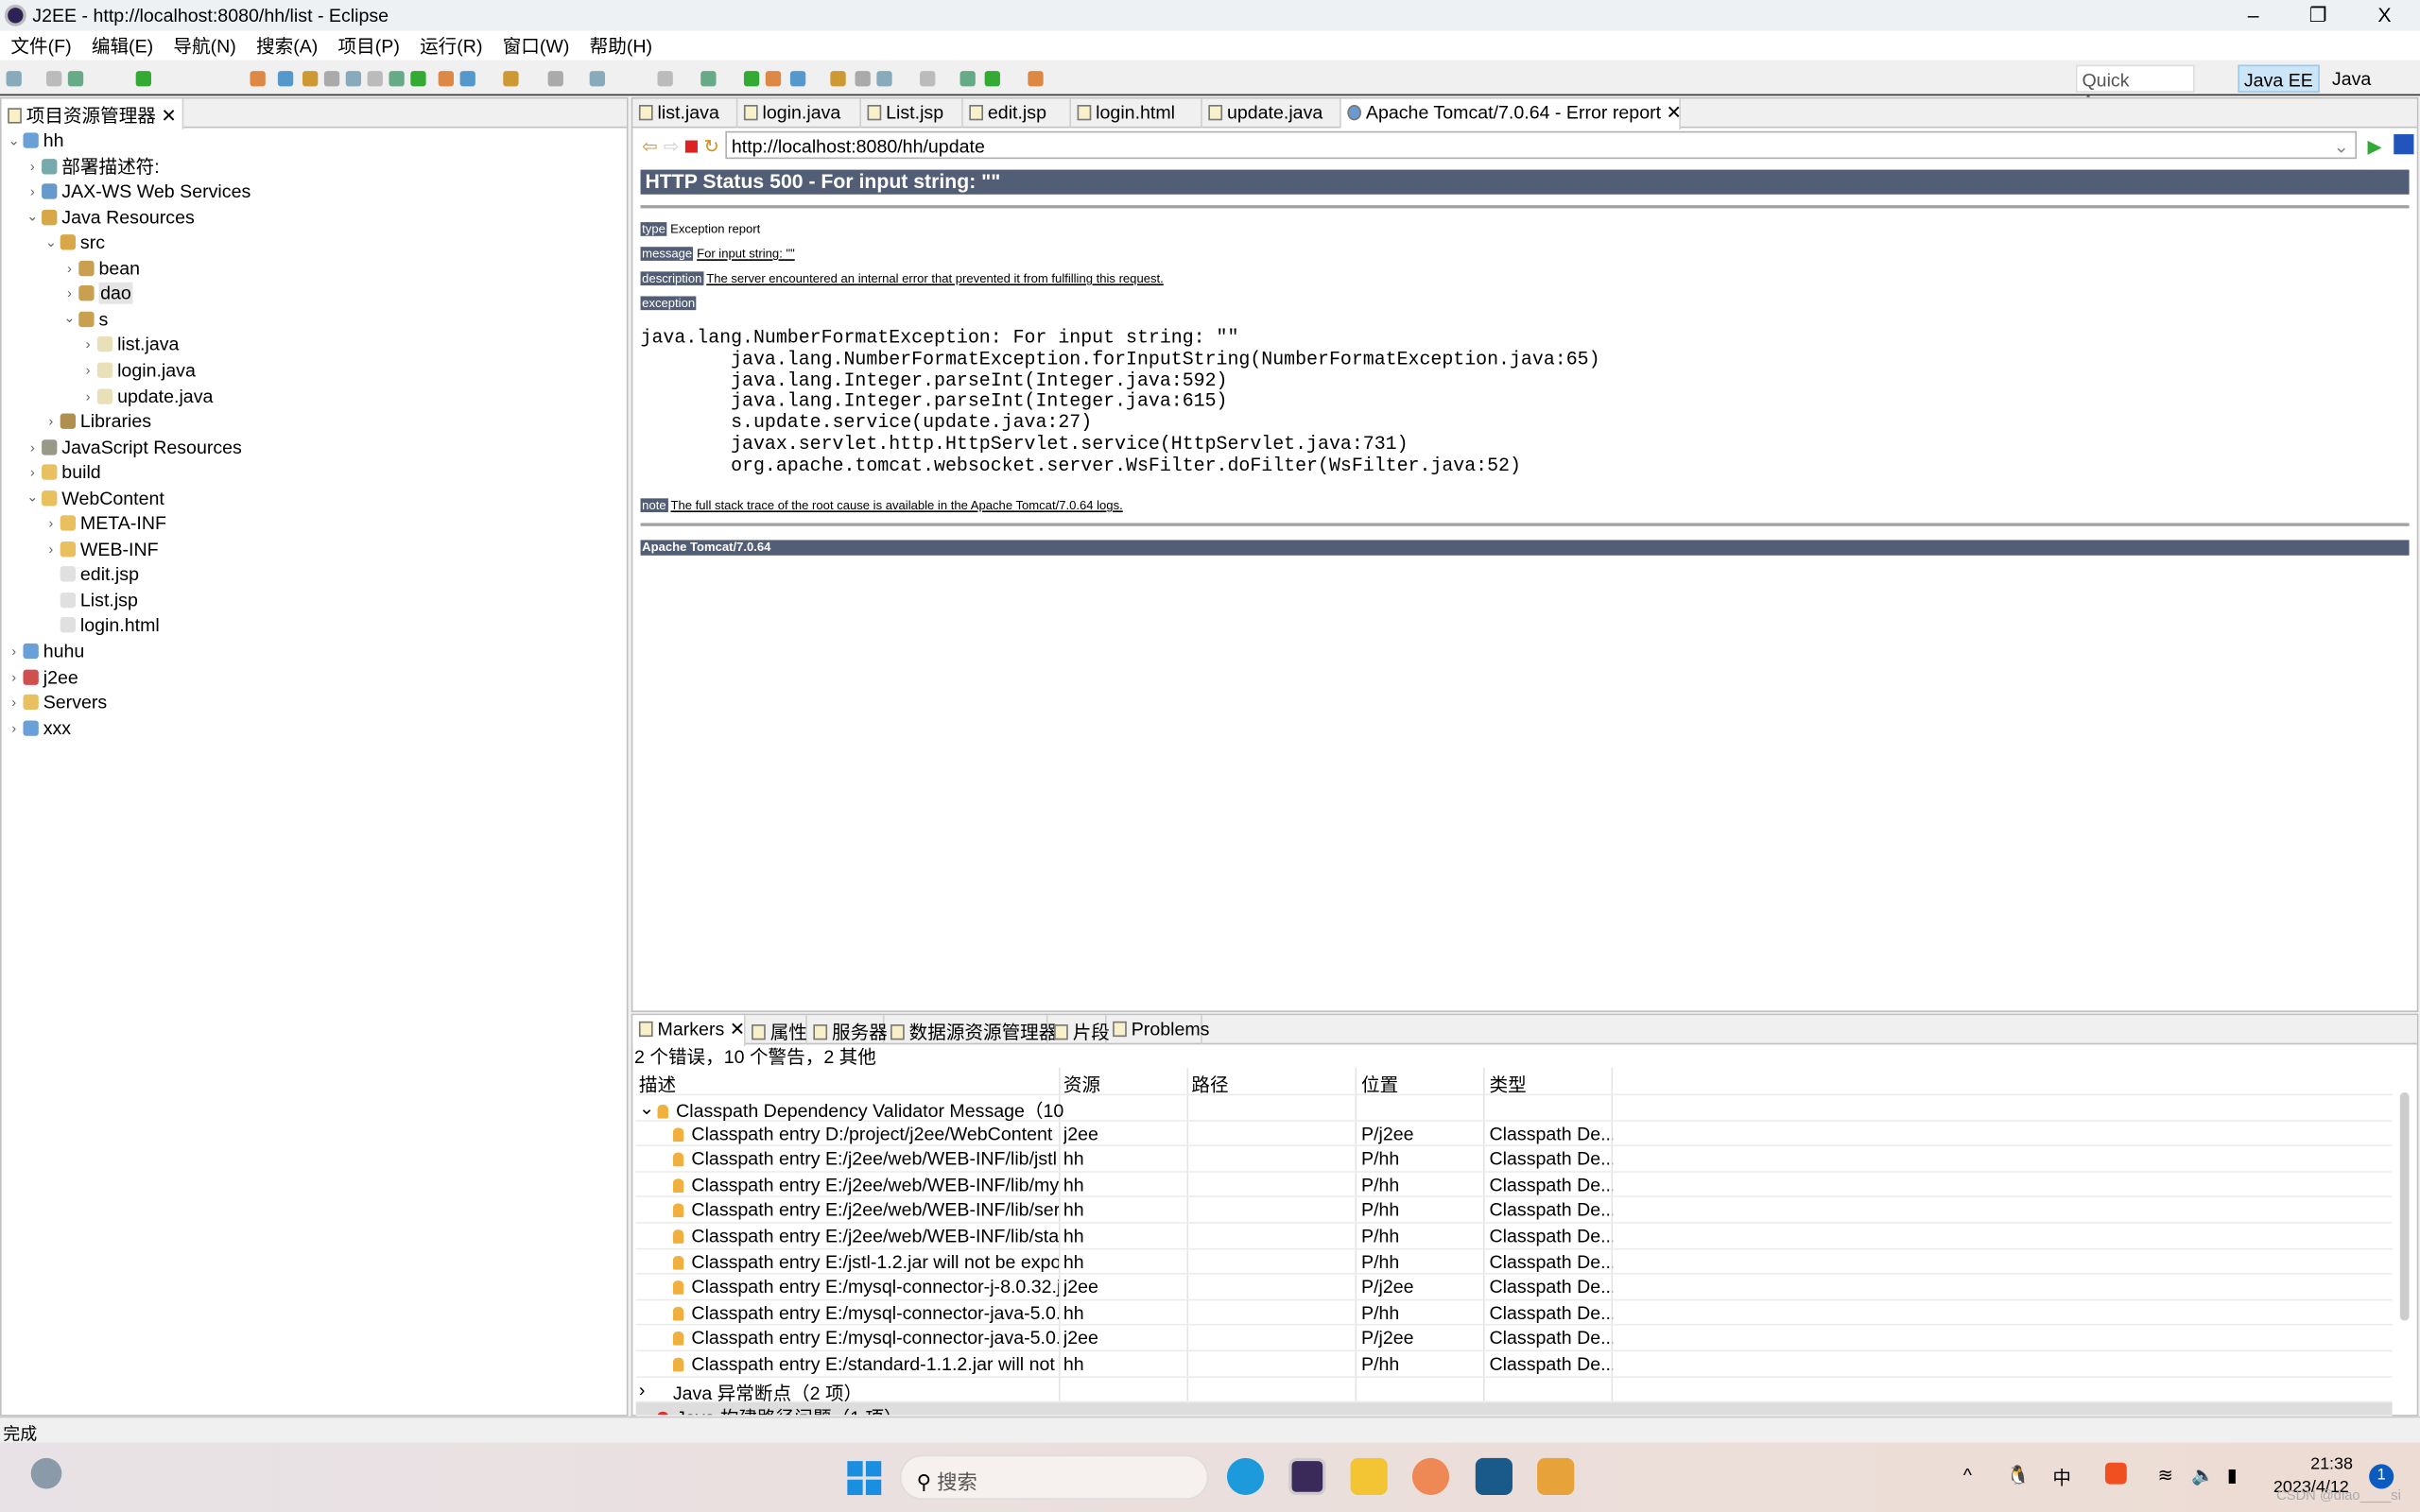 This screenshot has width=2420, height=1512. Describe the element at coordinates (204, 45) in the screenshot. I see `menu-item: 导航(N)` at that location.